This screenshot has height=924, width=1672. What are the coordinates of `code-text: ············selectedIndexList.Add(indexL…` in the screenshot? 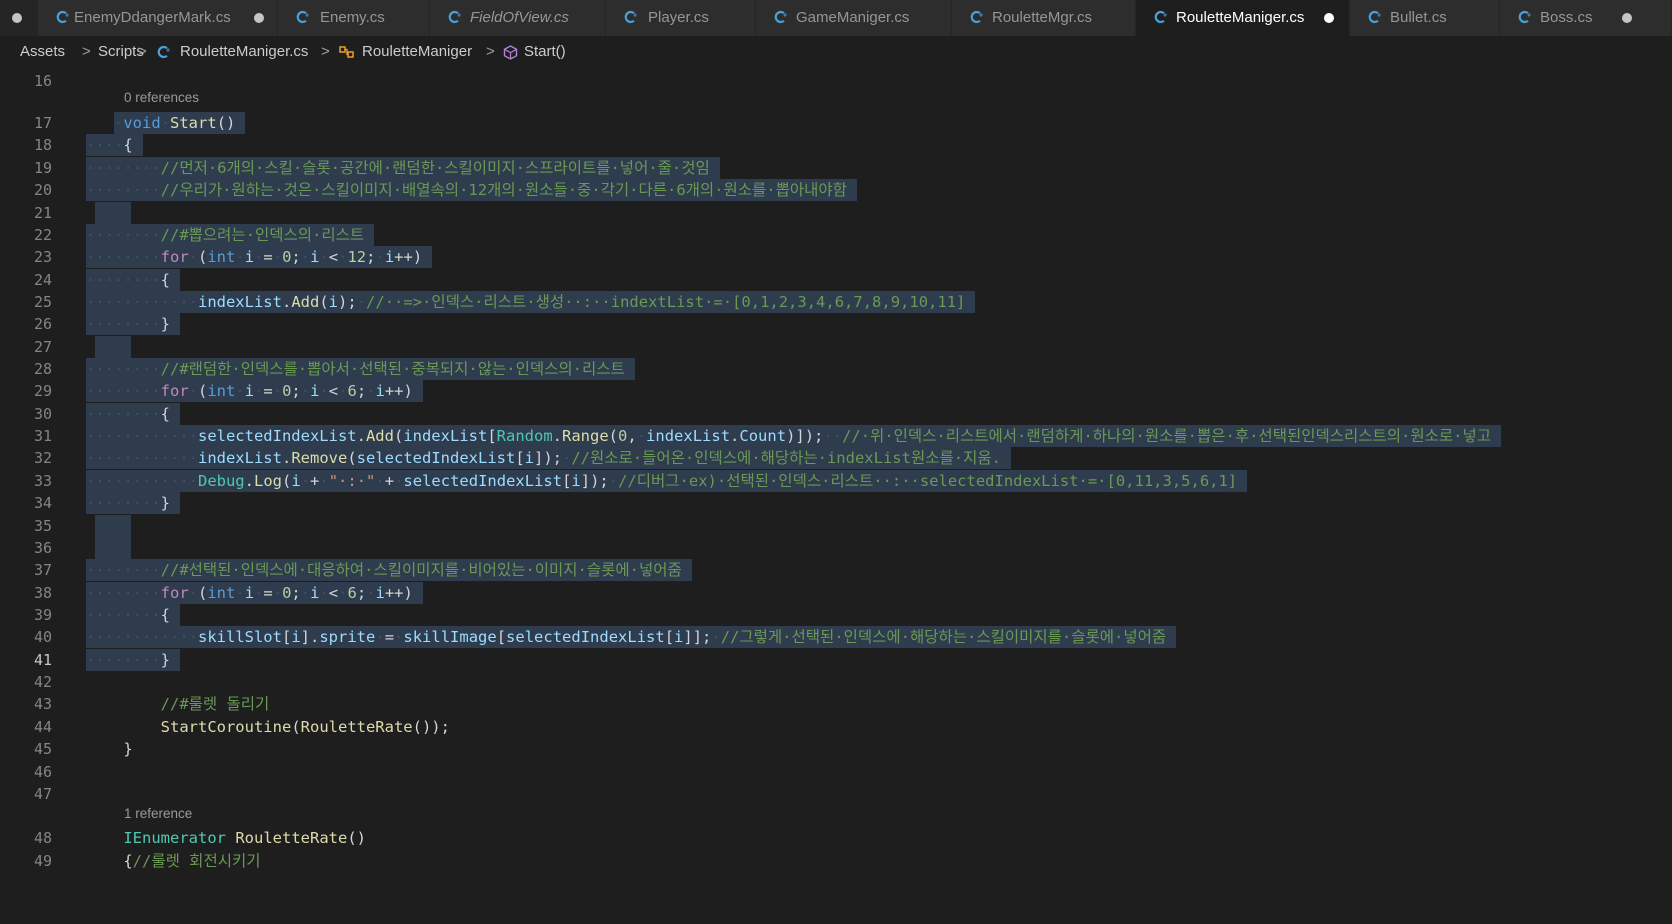 It's located at (793, 436).